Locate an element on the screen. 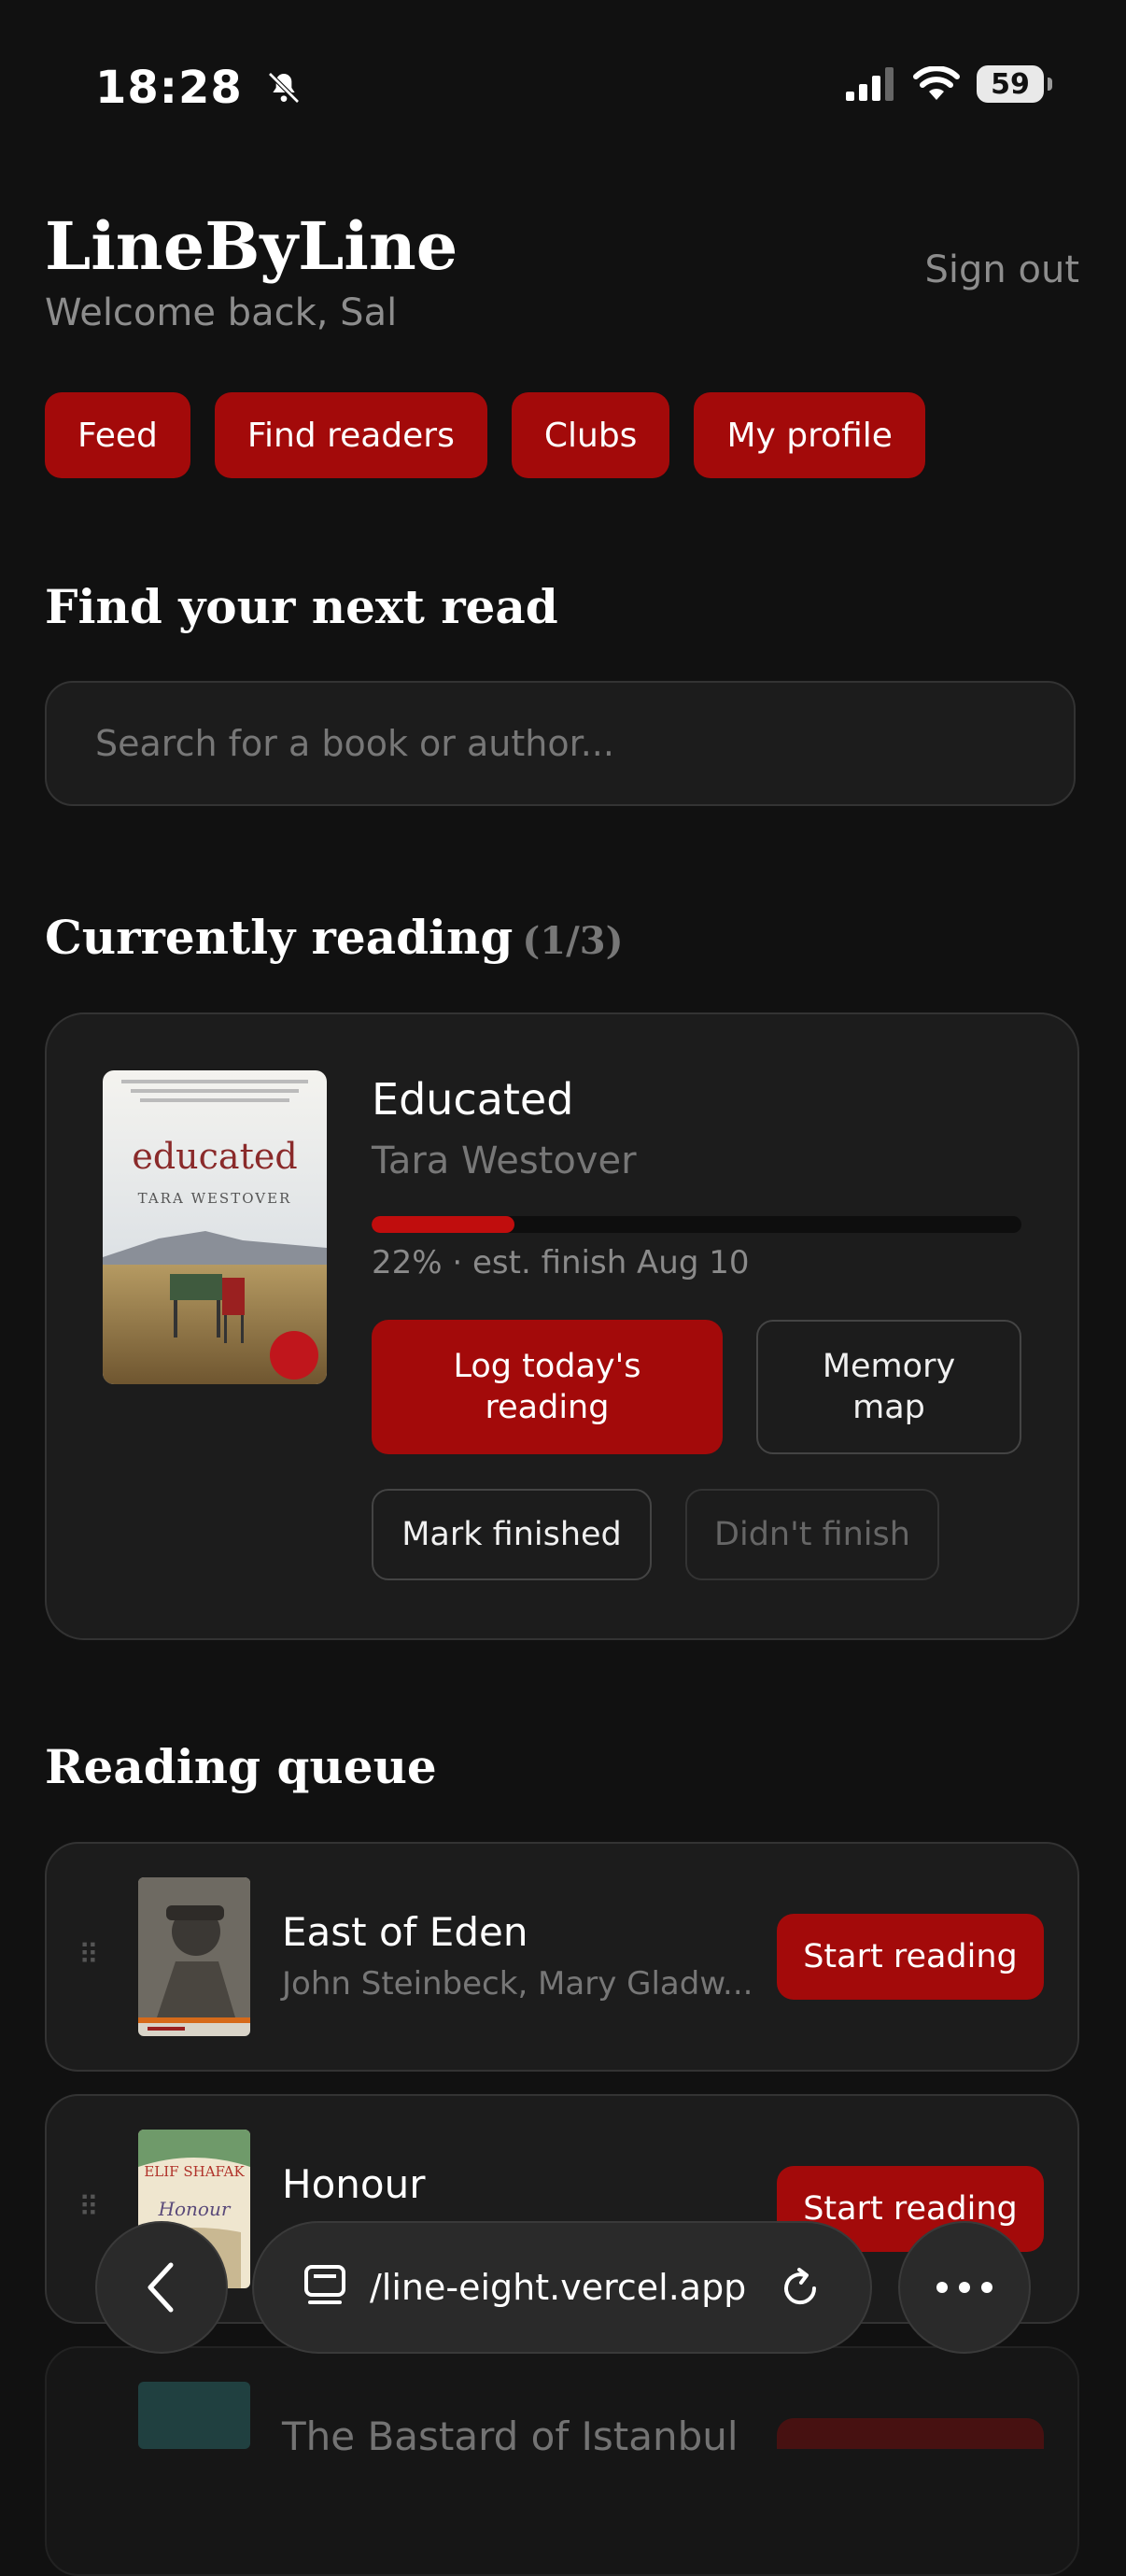  chevron-left-icon is located at coordinates (161, 2287).